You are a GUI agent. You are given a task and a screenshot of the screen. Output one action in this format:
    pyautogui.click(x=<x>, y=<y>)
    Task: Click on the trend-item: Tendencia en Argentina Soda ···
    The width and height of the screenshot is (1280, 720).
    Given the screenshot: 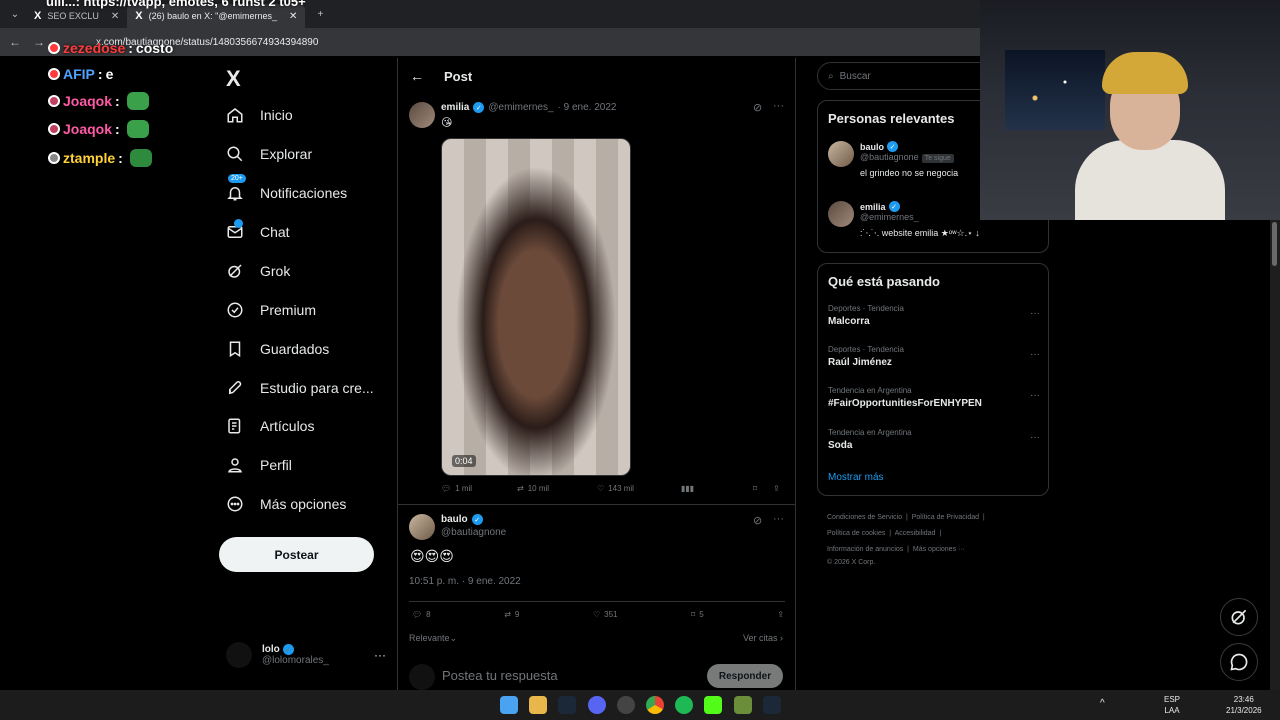 What is the action you would take?
    pyautogui.click(x=934, y=439)
    